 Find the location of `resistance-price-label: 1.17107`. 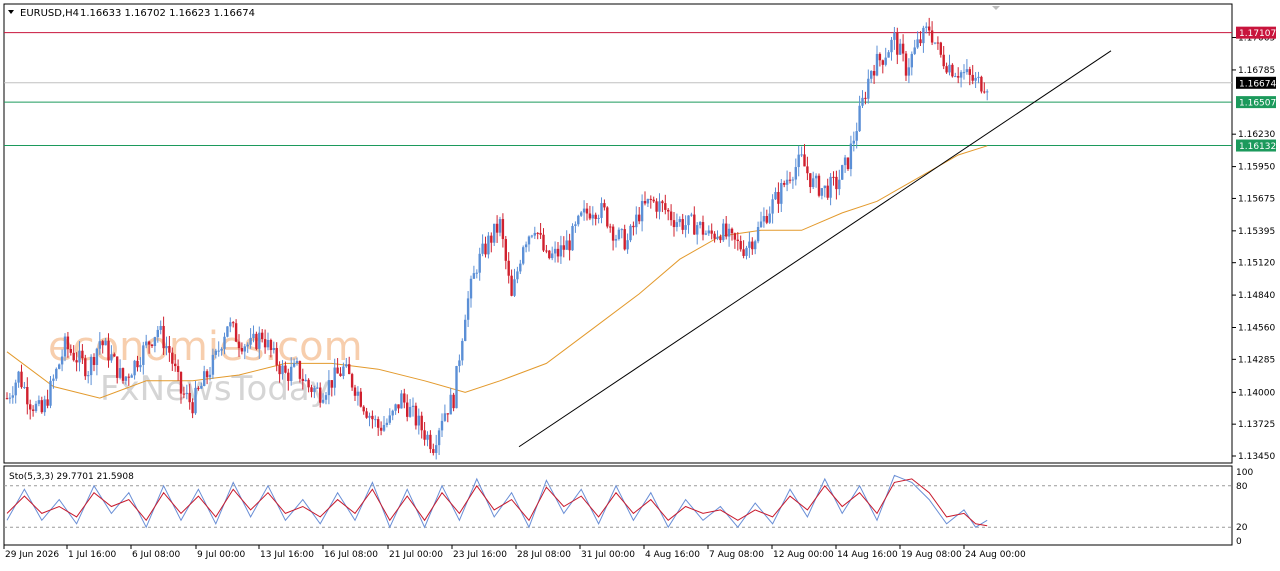

resistance-price-label: 1.17107 is located at coordinates (1257, 34).